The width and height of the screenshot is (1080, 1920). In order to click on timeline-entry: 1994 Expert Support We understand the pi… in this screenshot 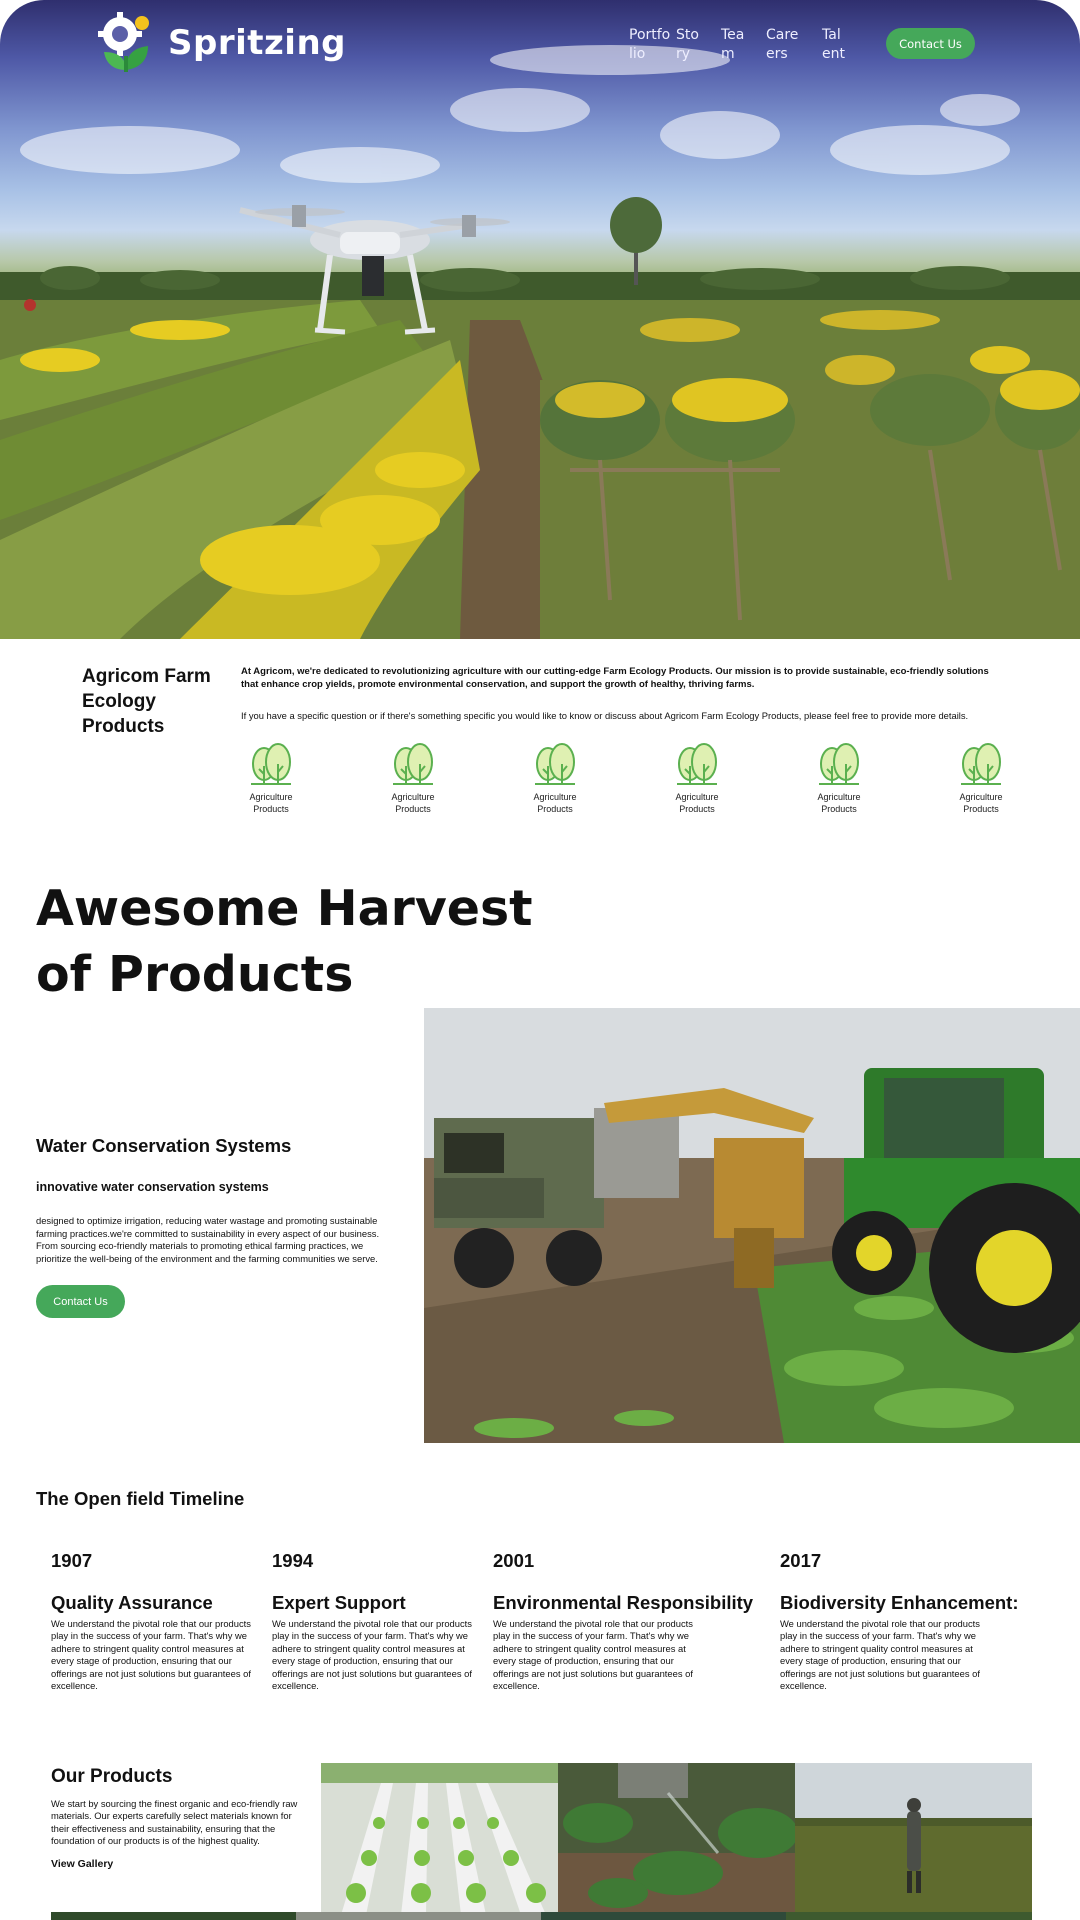, I will do `click(397, 1621)`.